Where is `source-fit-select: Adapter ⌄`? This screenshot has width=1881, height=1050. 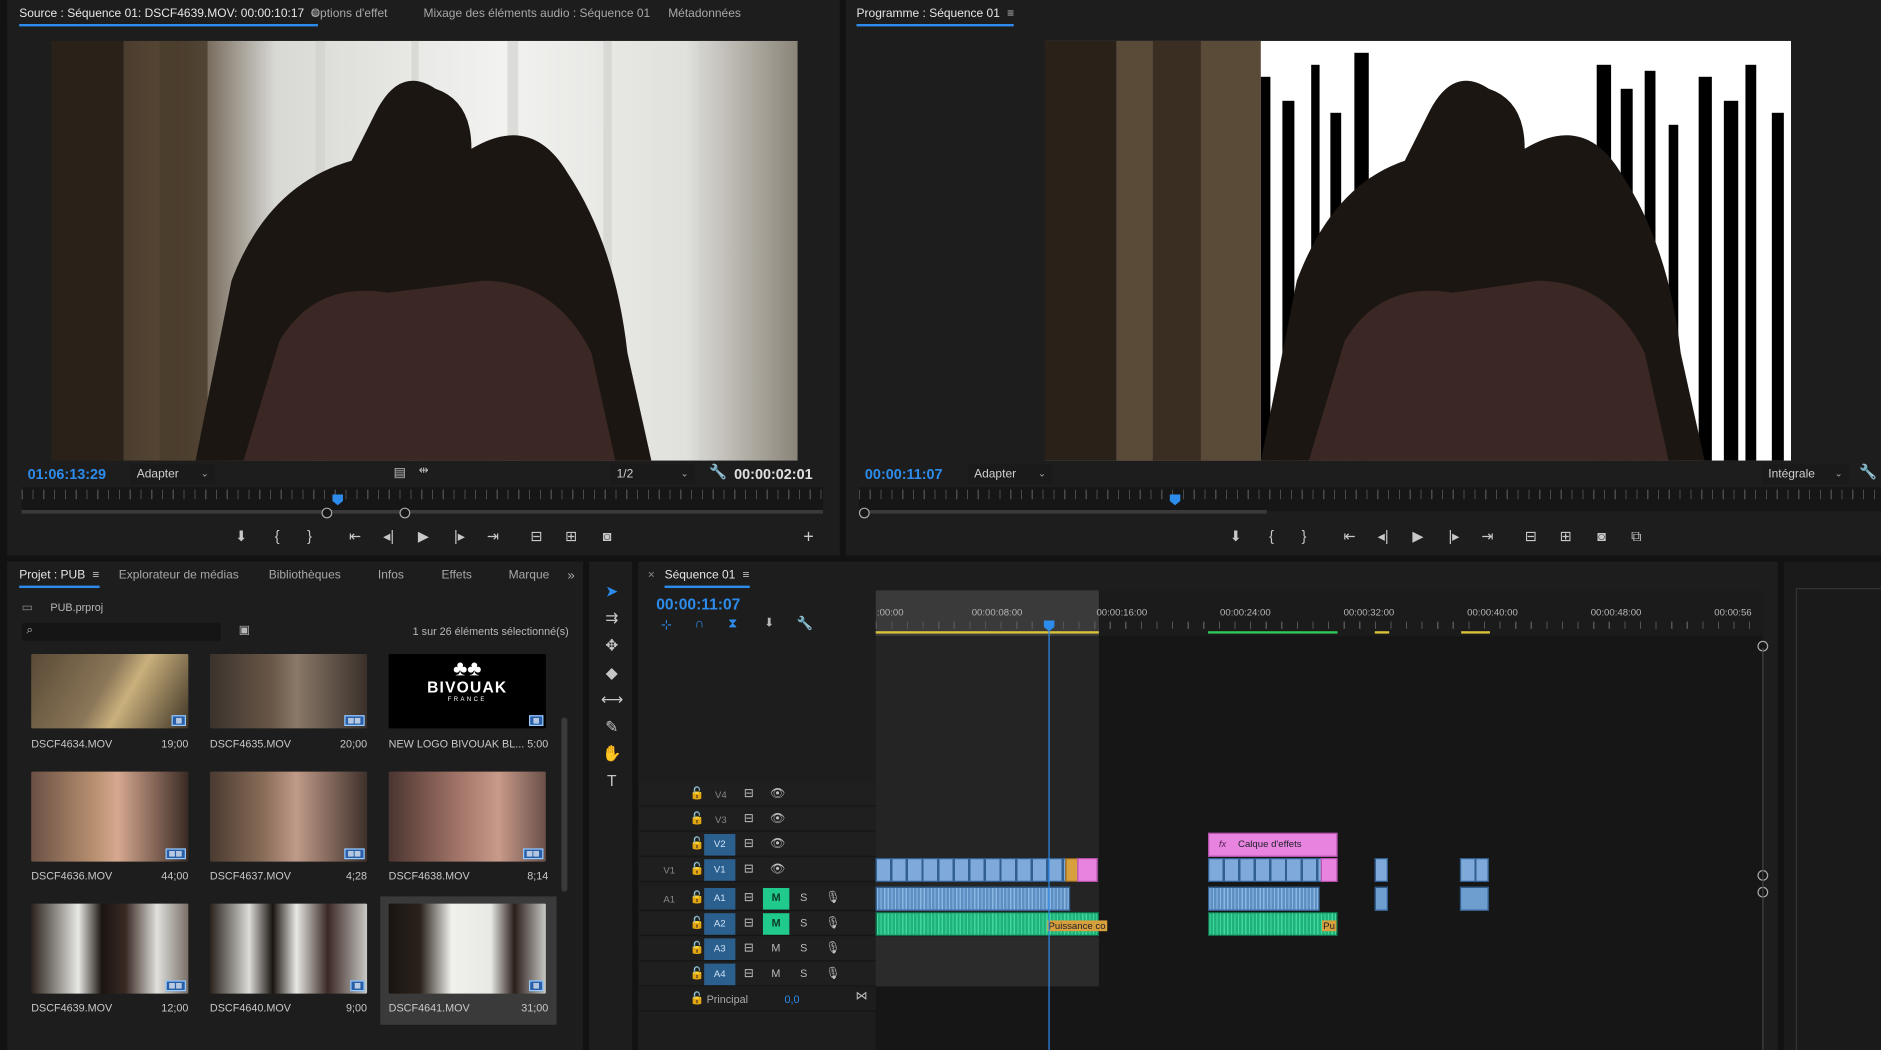 source-fit-select: Adapter ⌄ is located at coordinates (172, 474).